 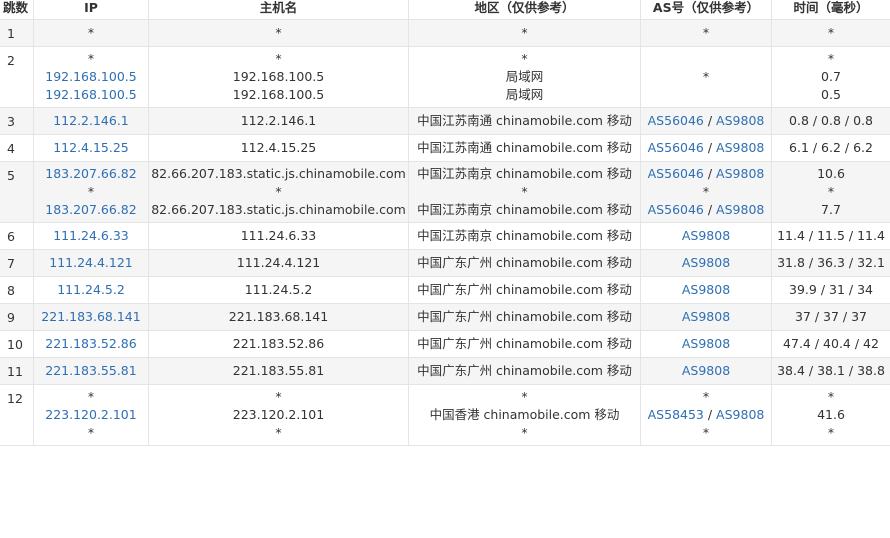 What do you see at coordinates (831, 147) in the screenshot?
I see `time-text: 6.1 / 6.2 / 6.2` at bounding box center [831, 147].